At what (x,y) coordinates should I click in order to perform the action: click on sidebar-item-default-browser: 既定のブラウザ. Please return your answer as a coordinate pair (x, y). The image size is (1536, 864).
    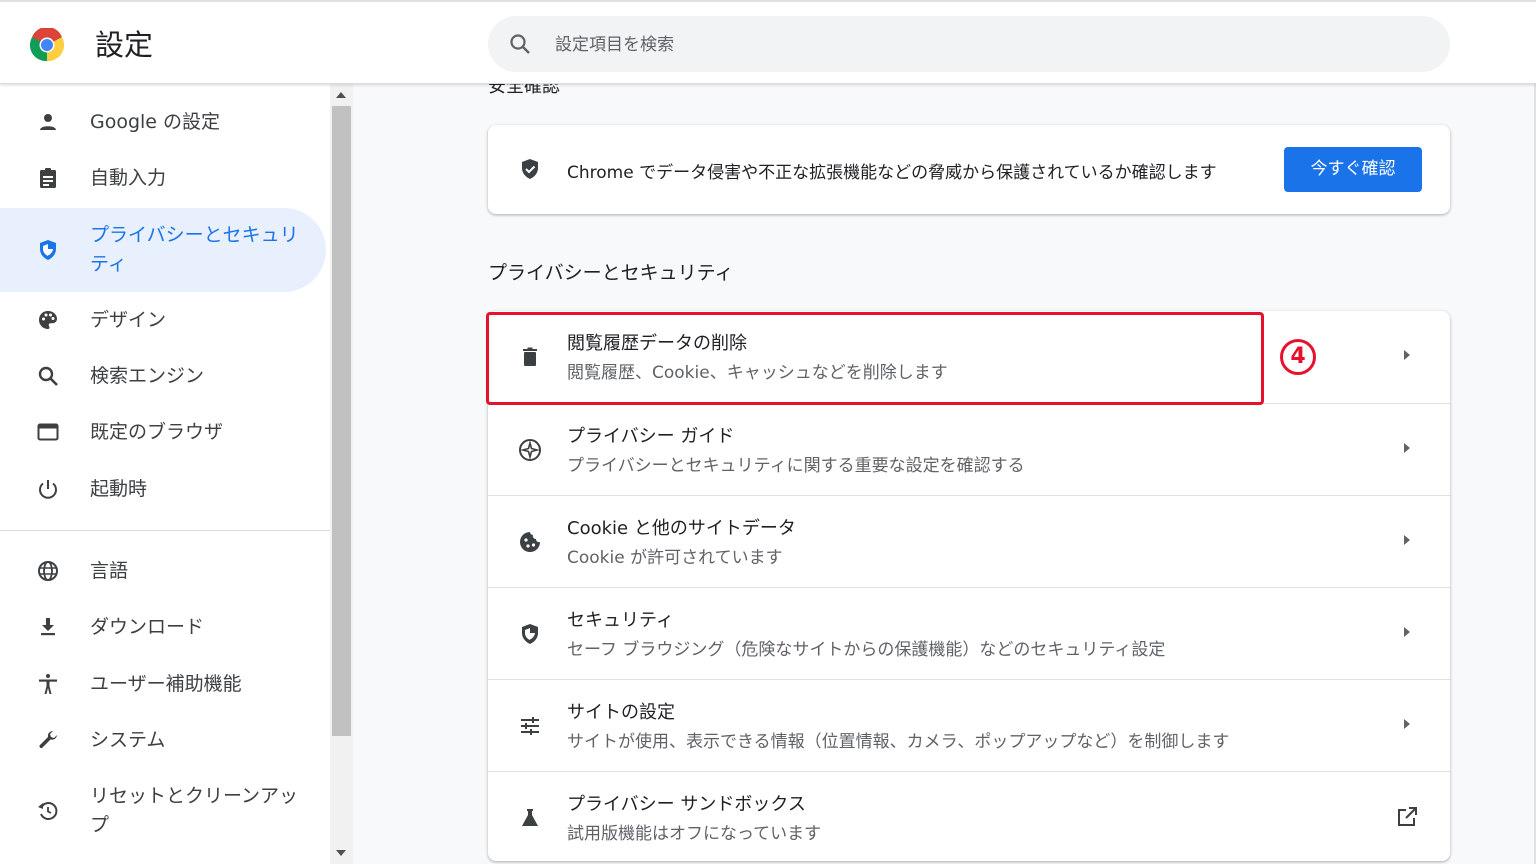
    Looking at the image, I should click on (163, 432).